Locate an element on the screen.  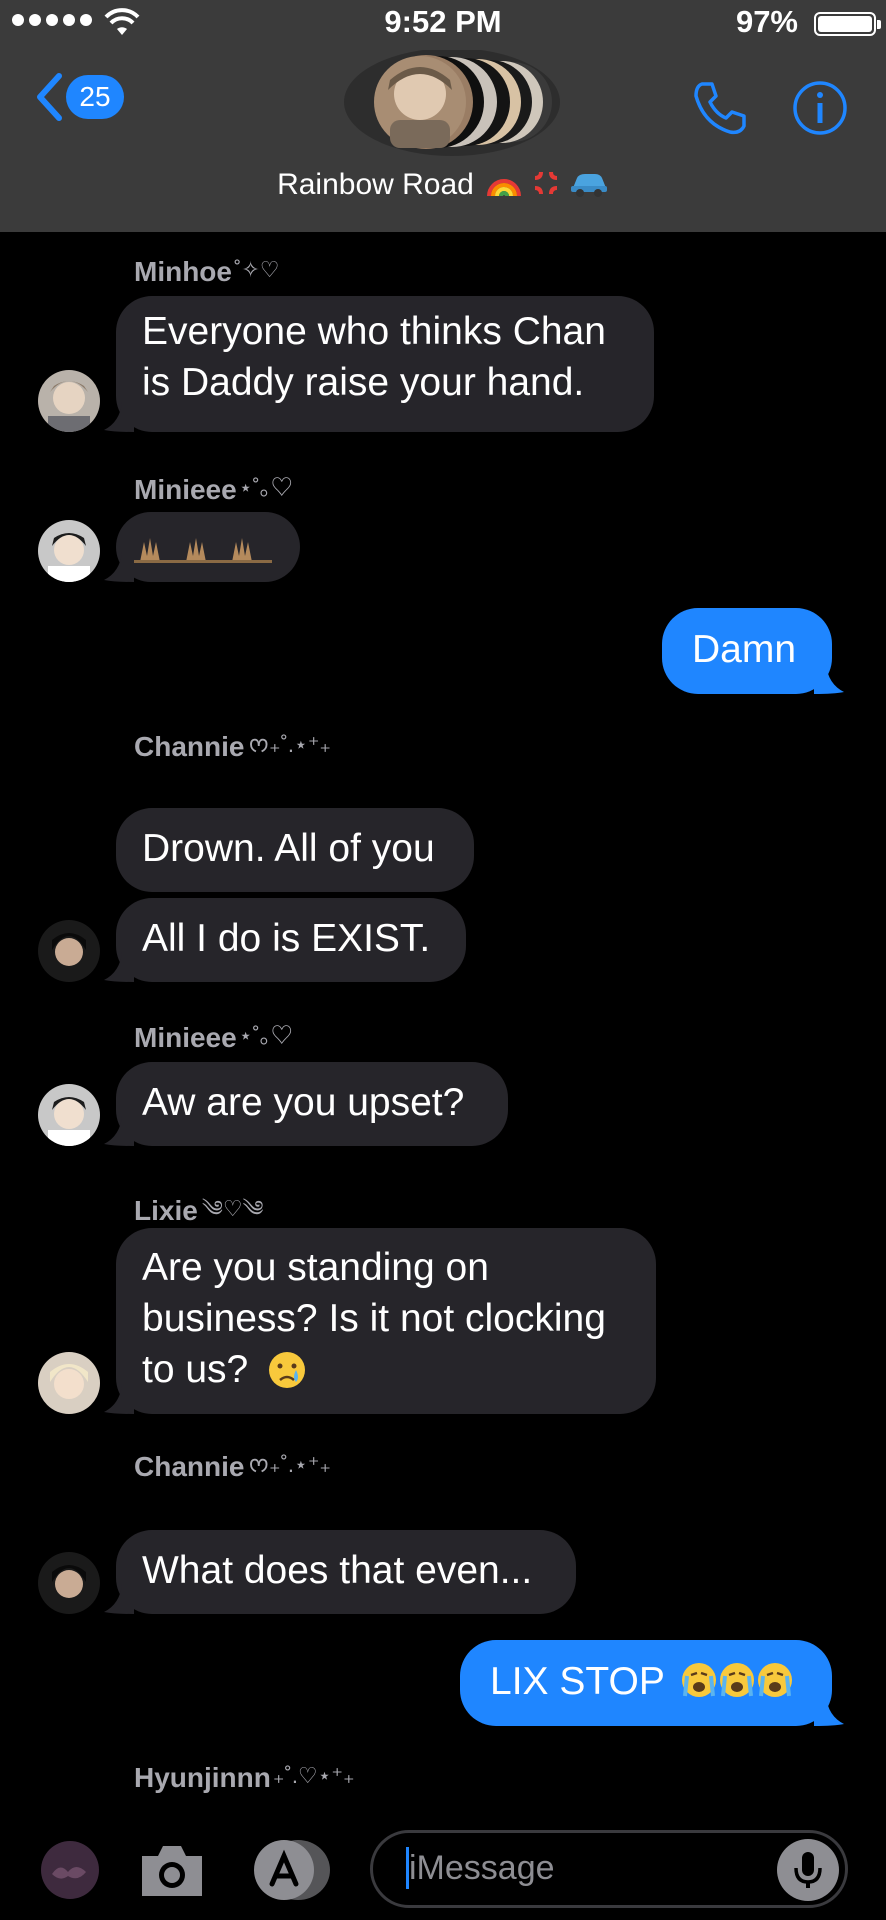
message-bubble-incoming: All I do is EXIST. is located at coordinates (291, 940).